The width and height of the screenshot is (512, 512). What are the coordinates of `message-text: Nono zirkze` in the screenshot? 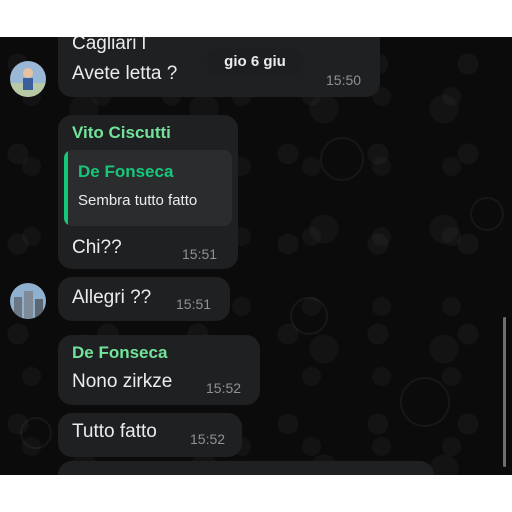 It's located at (122, 381).